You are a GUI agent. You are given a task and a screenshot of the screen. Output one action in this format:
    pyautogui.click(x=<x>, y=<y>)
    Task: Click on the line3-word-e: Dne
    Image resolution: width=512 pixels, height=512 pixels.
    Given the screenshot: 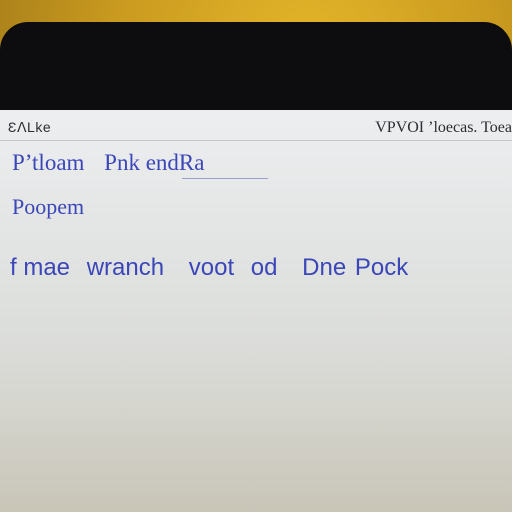 What is the action you would take?
    pyautogui.click(x=324, y=267)
    